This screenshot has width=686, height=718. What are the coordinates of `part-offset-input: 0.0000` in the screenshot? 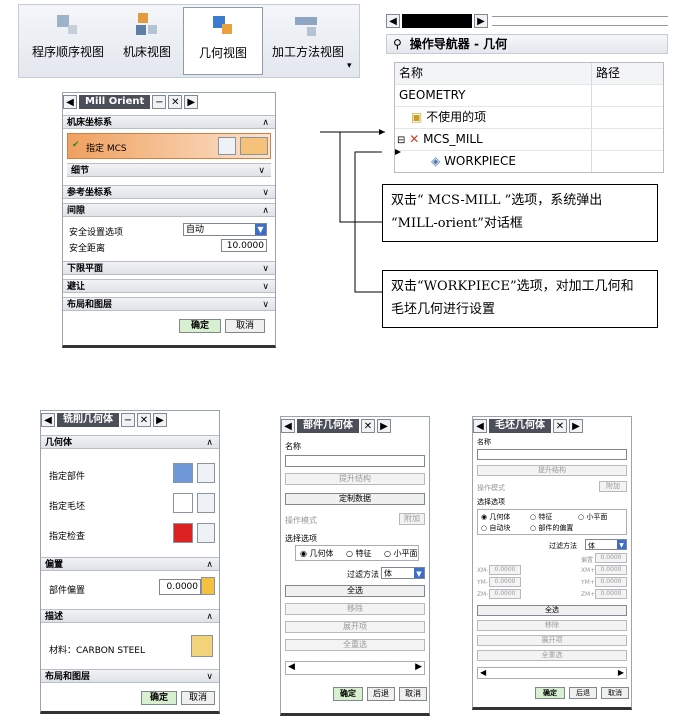 It's located at (180, 587).